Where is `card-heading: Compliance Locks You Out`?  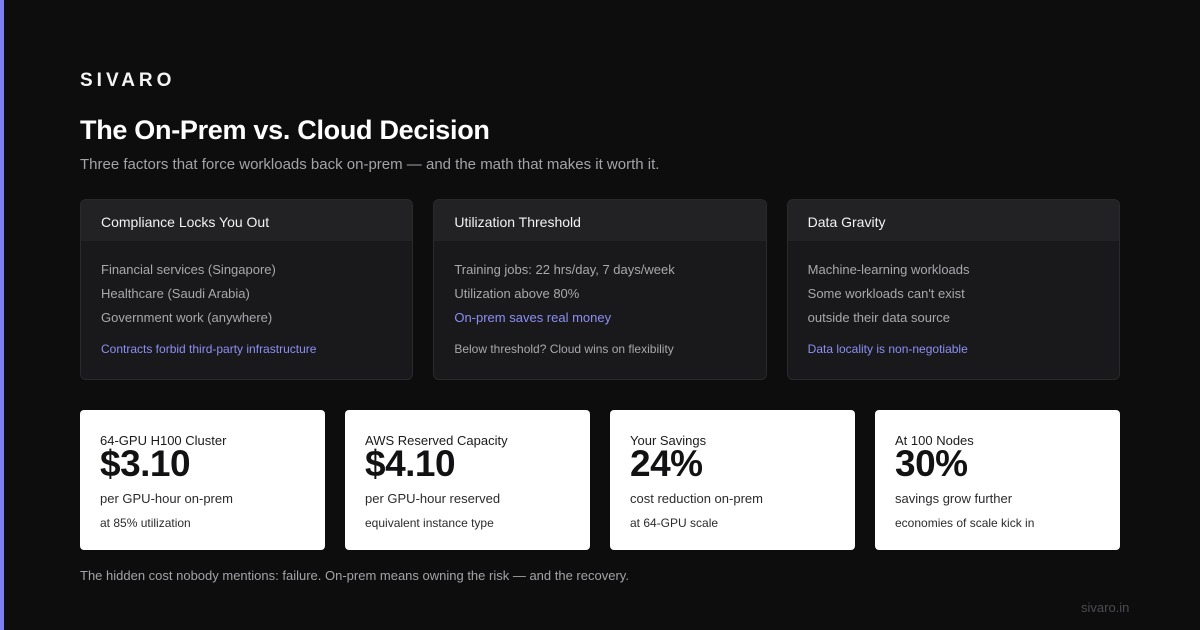
card-heading: Compliance Locks You Out is located at coordinates (247, 220).